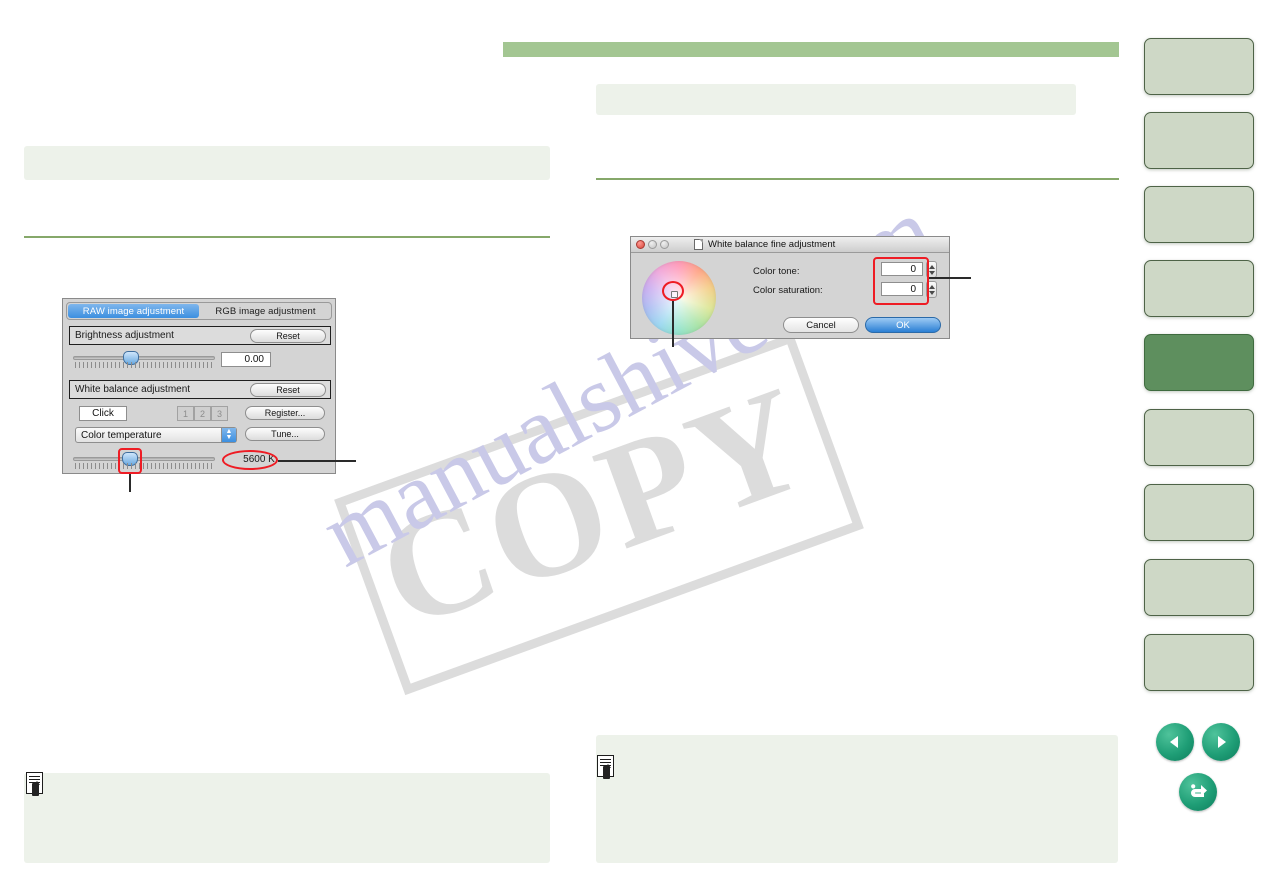 The height and width of the screenshot is (893, 1263). I want to click on chevron-updown-icon: ▲ ▼, so click(228, 435).